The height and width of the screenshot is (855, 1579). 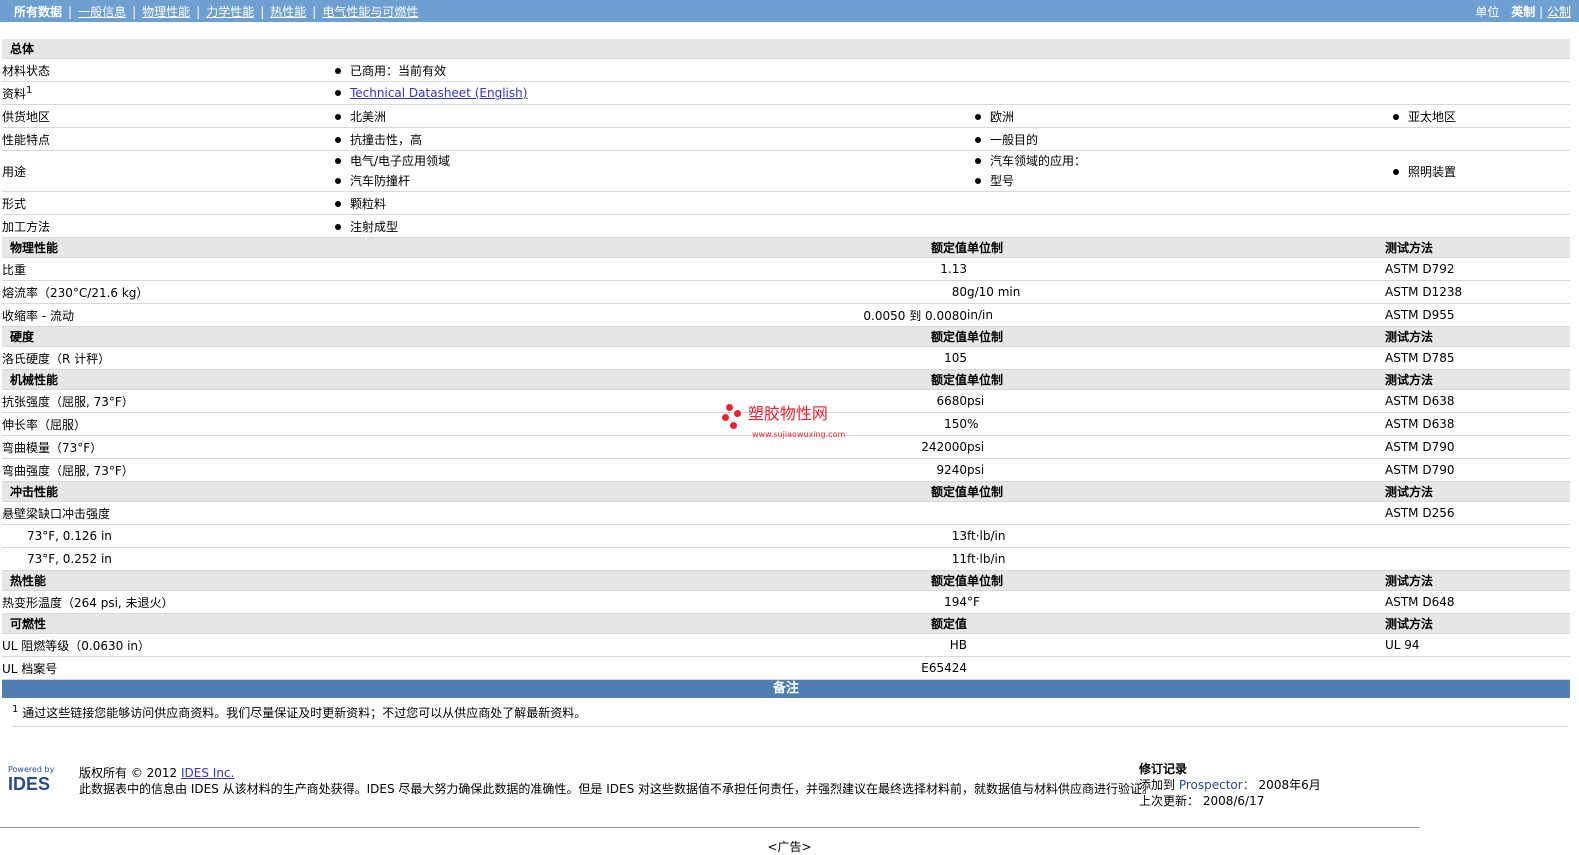 What do you see at coordinates (1523, 12) in the screenshot?
I see `unit-imperial: 英制` at bounding box center [1523, 12].